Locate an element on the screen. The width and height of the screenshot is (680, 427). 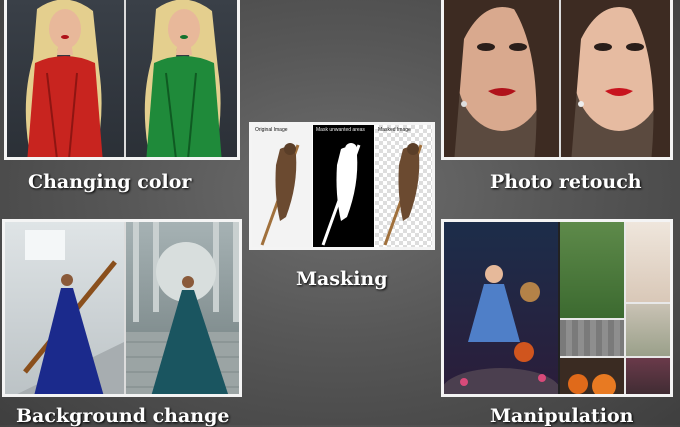
source-cobblestone is located at coordinates (592, 338).